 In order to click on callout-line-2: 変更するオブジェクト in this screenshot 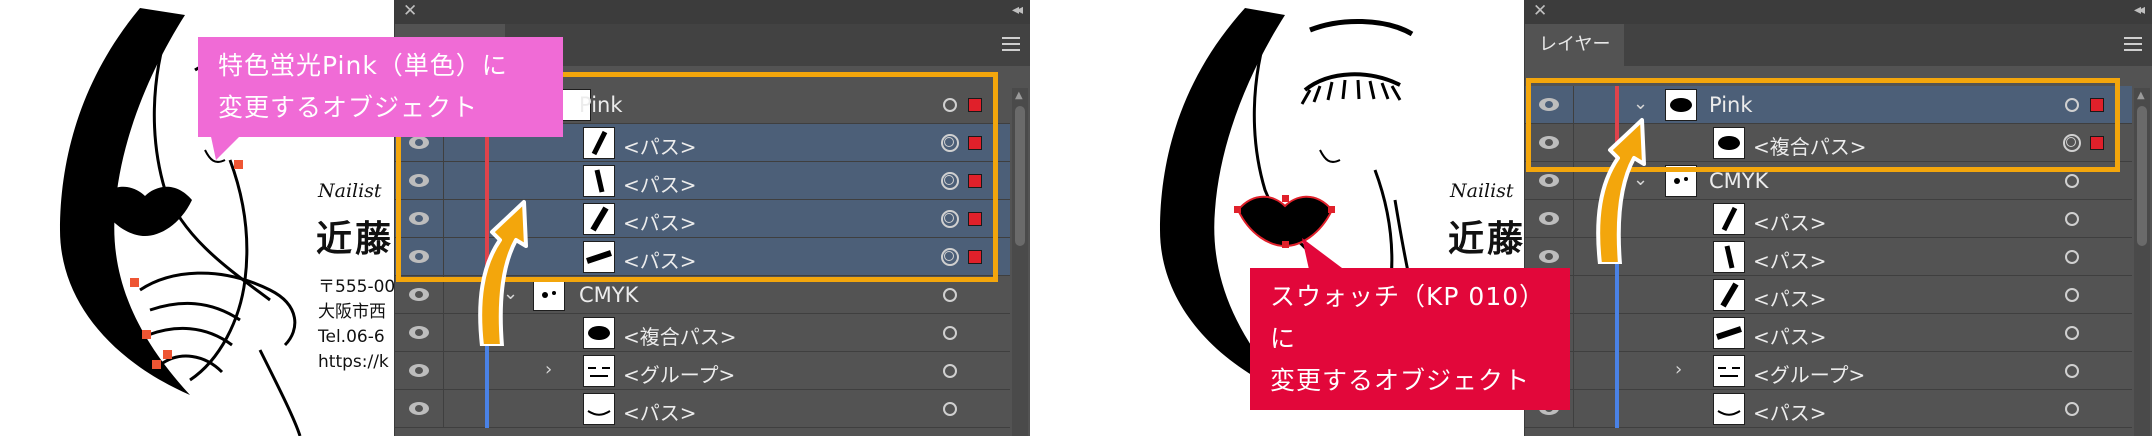, I will do `click(1400, 380)`.